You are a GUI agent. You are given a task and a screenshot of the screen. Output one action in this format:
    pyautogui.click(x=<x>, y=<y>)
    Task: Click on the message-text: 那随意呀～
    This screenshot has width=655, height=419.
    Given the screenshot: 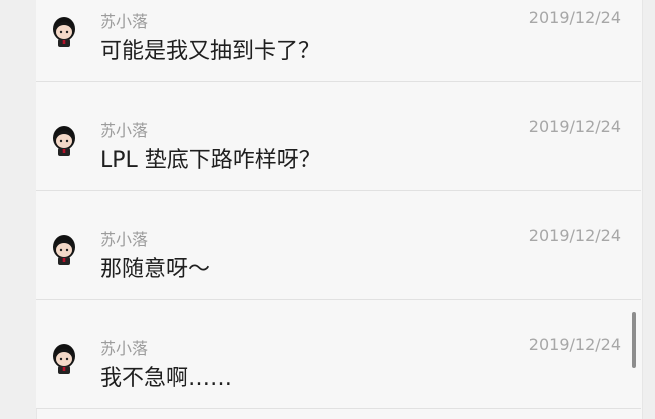 What is the action you would take?
    pyautogui.click(x=155, y=269)
    